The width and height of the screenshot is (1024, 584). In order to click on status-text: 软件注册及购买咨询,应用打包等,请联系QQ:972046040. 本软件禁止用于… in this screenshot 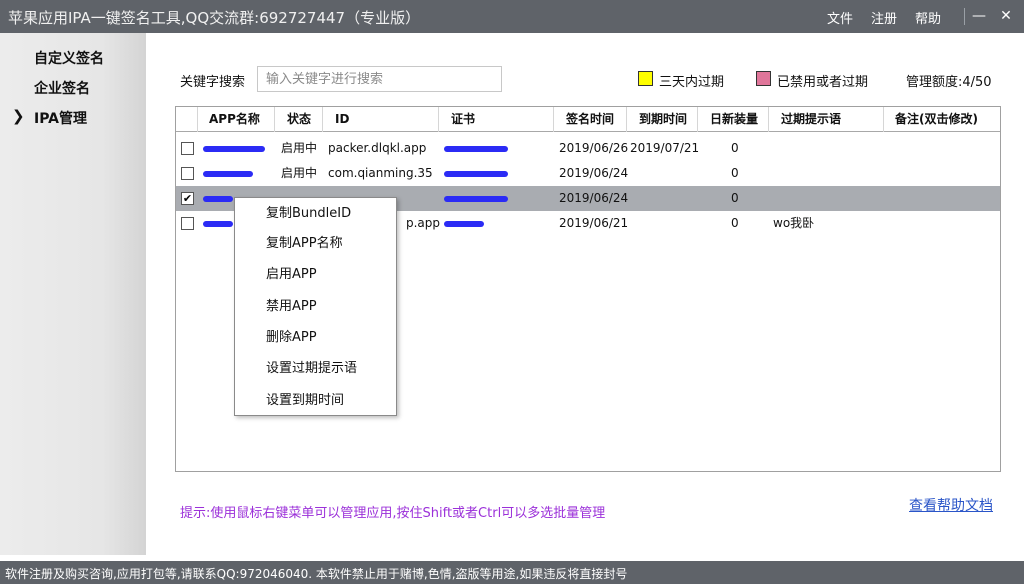, I will do `click(316, 574)`.